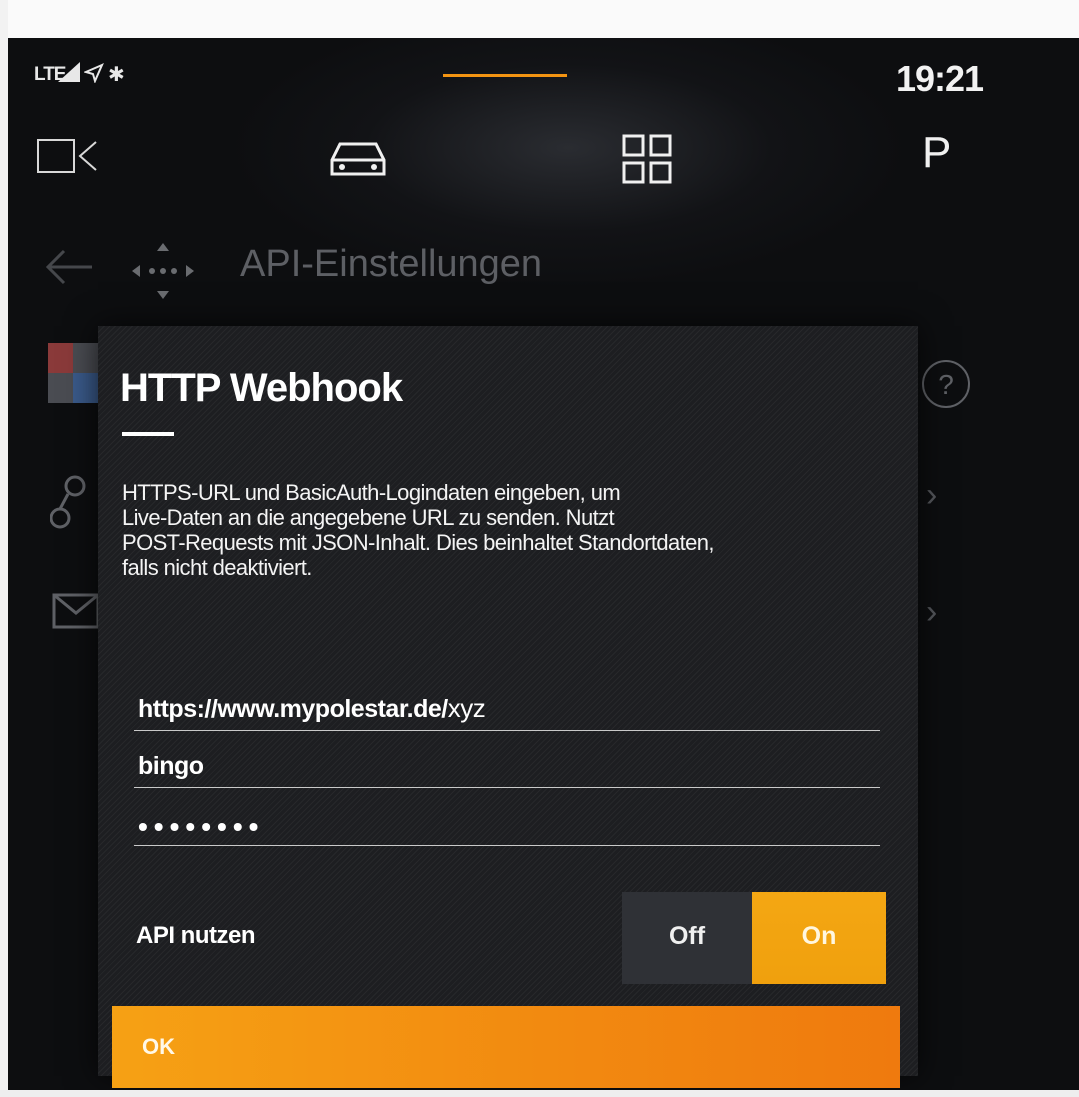 The width and height of the screenshot is (1079, 1097). Describe the element at coordinates (647, 159) in the screenshot. I see `apps-grid-icon` at that location.